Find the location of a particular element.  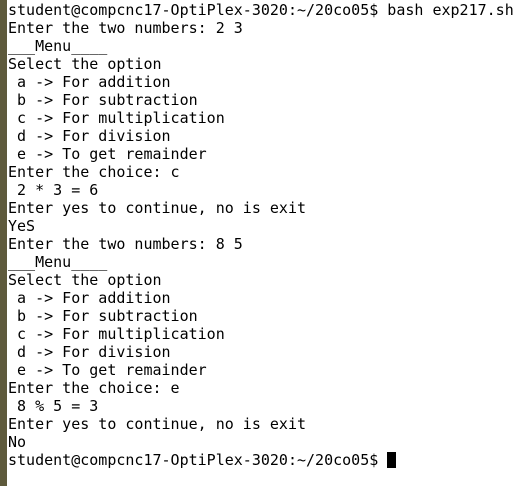

terminal-line: 2 * 3 = 6 is located at coordinates (53, 190).